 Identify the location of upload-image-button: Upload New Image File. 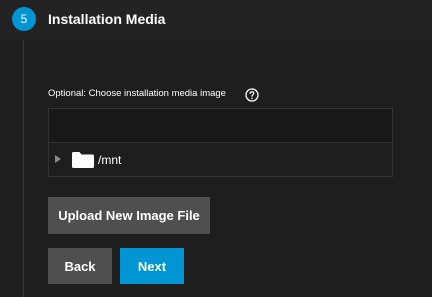
(129, 215).